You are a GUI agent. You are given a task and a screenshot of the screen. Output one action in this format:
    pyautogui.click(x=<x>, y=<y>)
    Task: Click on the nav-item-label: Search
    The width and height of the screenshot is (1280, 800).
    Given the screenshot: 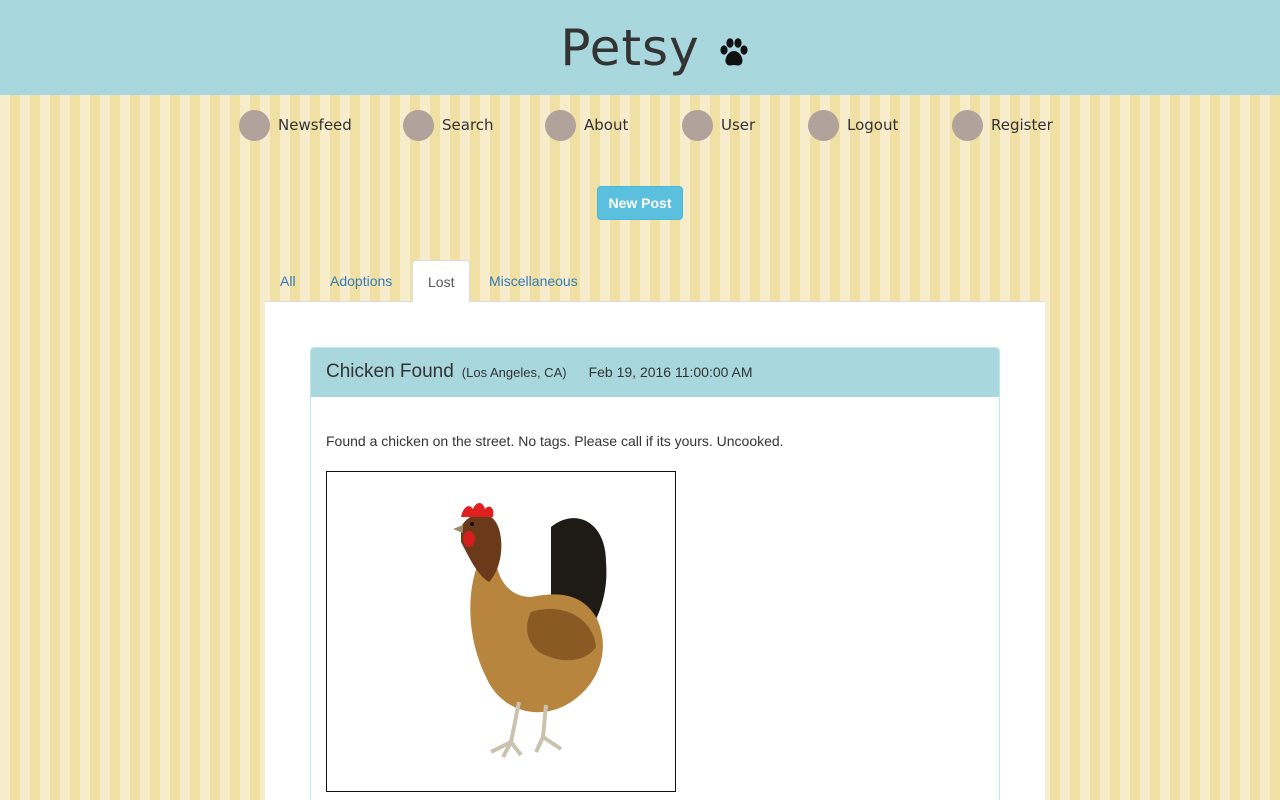 What is the action you would take?
    pyautogui.click(x=468, y=125)
    